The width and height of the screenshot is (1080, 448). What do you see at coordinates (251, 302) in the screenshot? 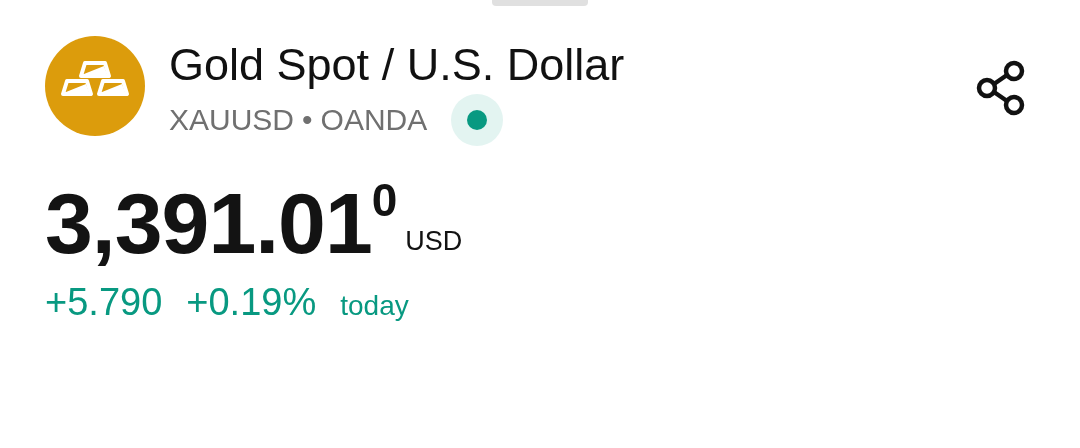
I see `change-percent: +0.19%` at bounding box center [251, 302].